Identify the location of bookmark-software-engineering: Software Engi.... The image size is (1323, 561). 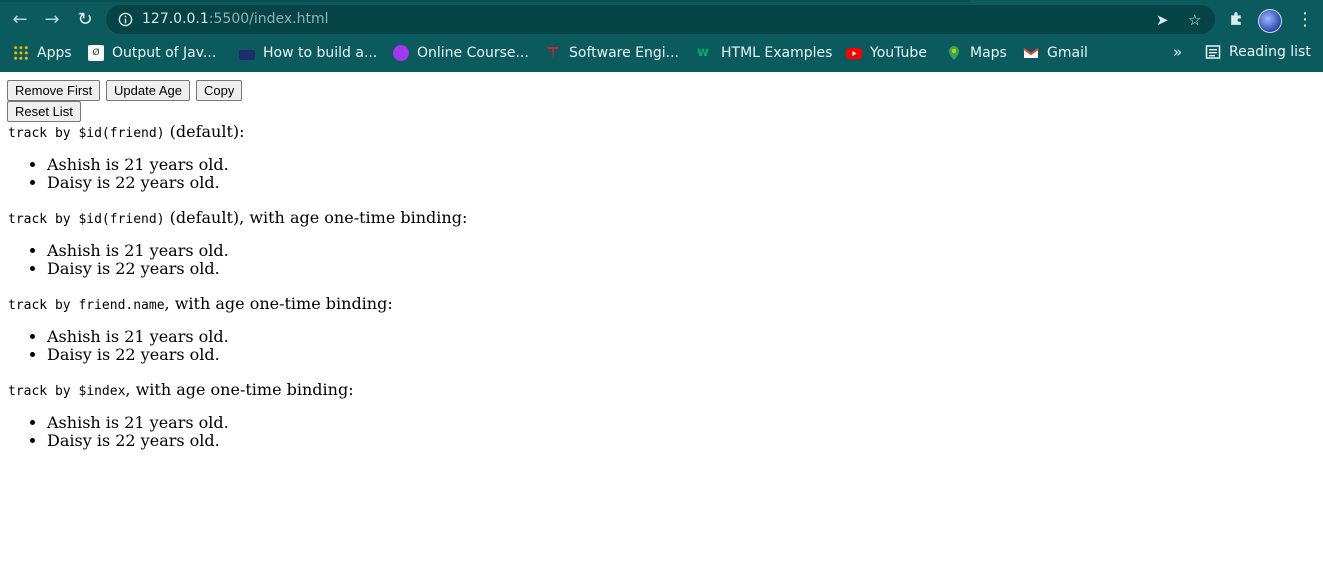
(612, 53).